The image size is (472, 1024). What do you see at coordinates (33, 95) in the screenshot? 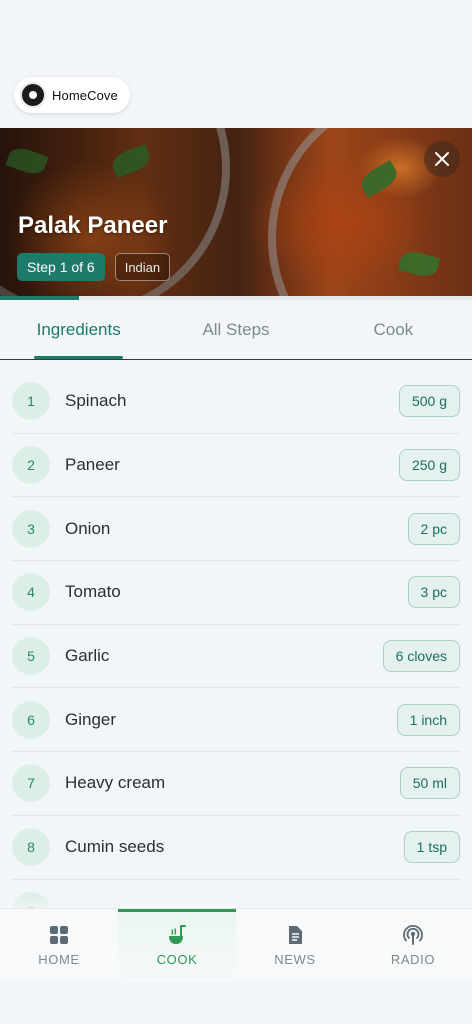
I see `brand-logo-icon` at bounding box center [33, 95].